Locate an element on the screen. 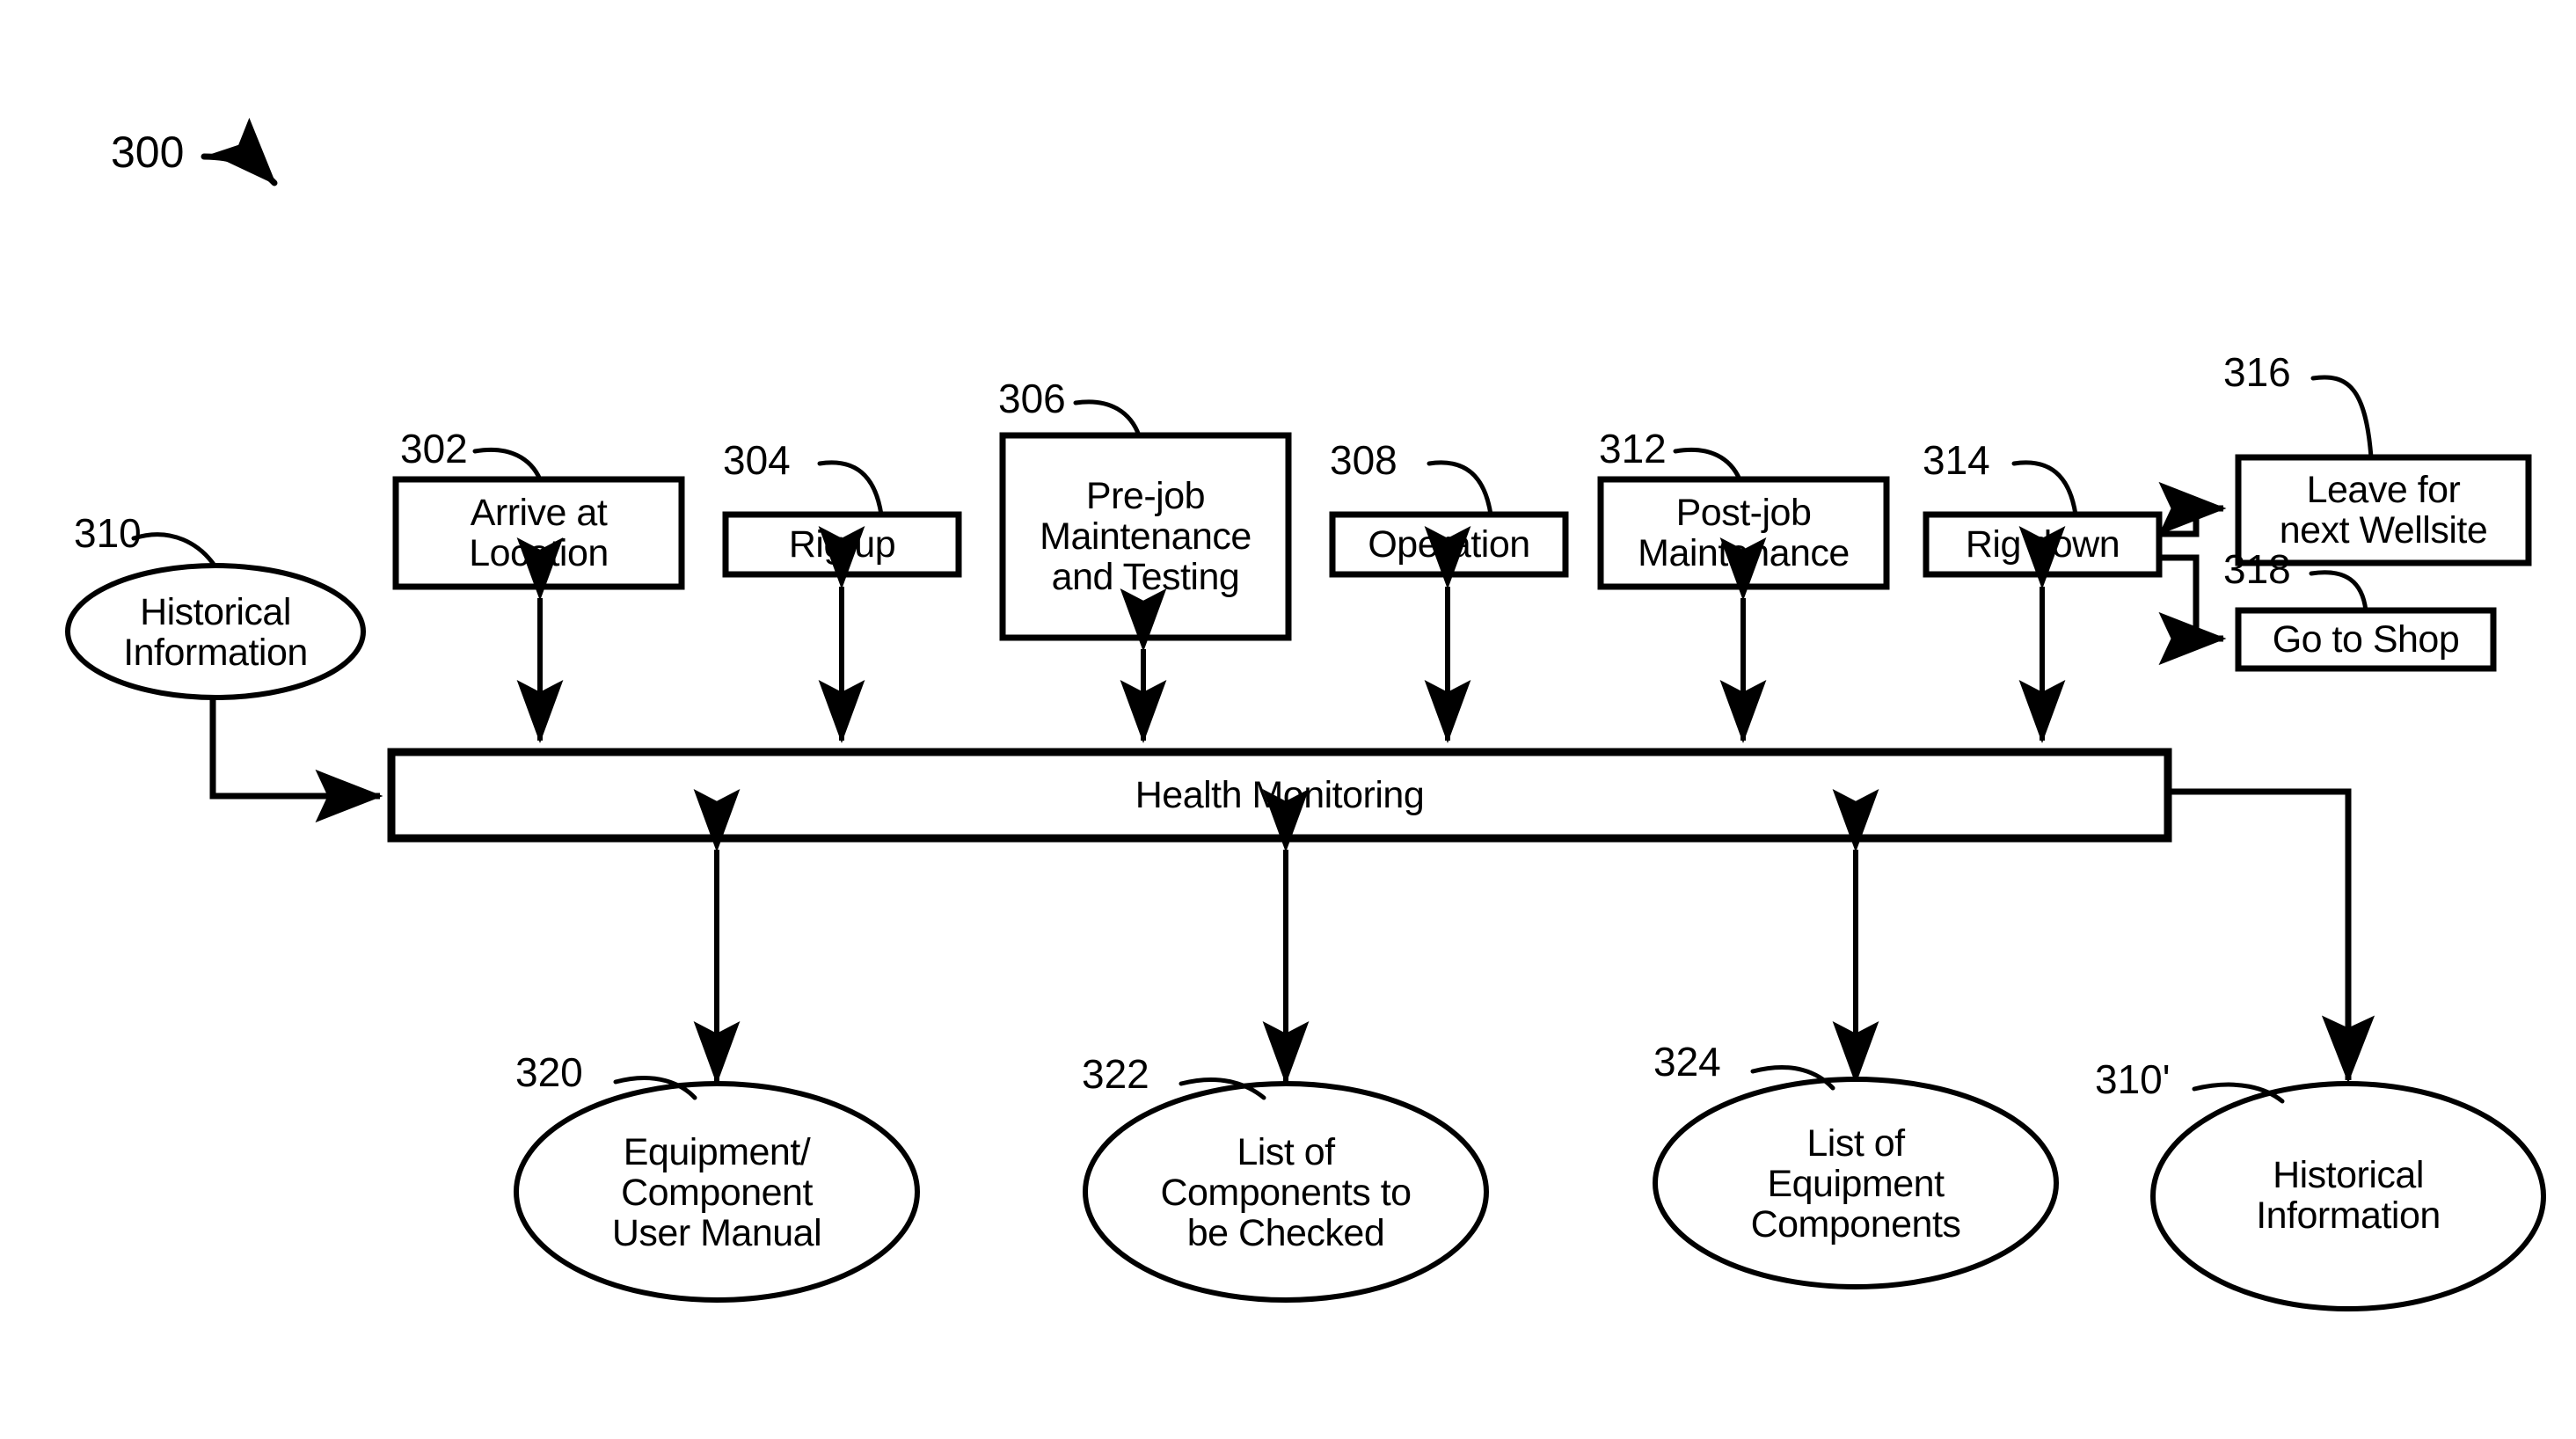 The width and height of the screenshot is (2576, 1439). ellipse-310-prime-historical-information is located at coordinates (2348, 1196).